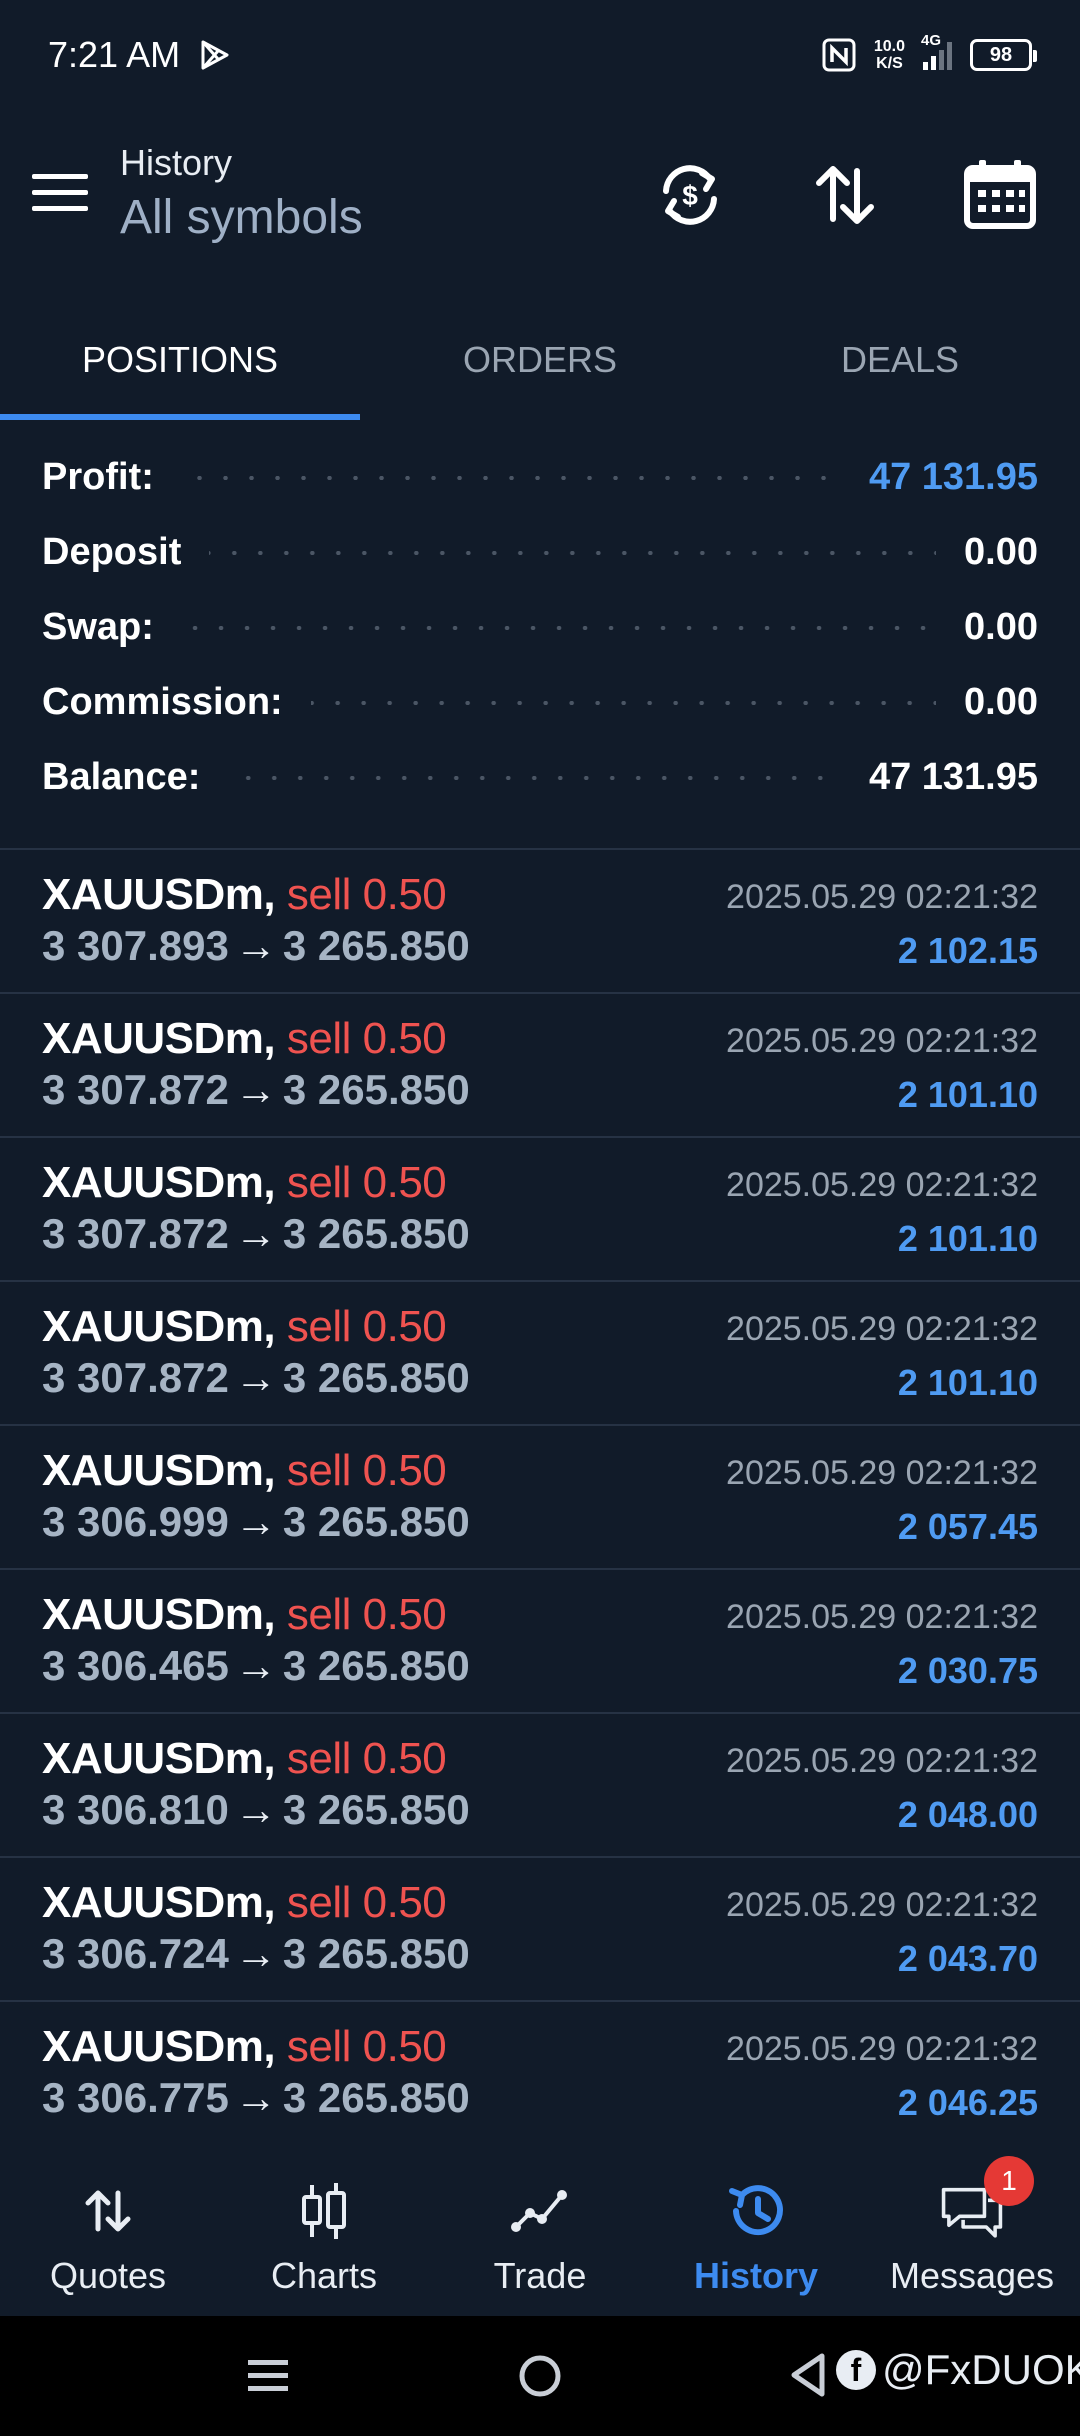 The width and height of the screenshot is (1080, 2436). Describe the element at coordinates (953, 777) in the screenshot. I see `balance-value: 47 131.95` at that location.